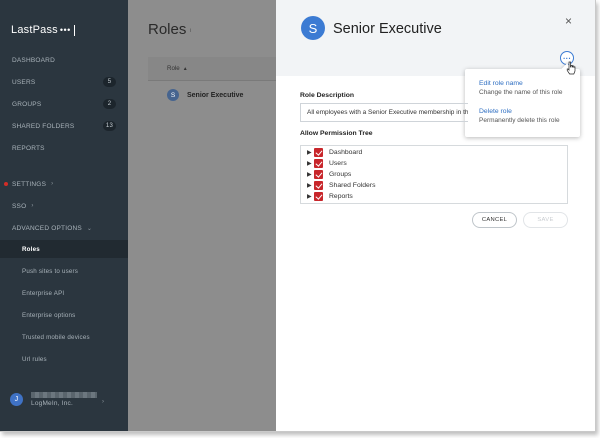 The width and height of the screenshot is (600, 438). I want to click on page-title: Roles, so click(167, 29).